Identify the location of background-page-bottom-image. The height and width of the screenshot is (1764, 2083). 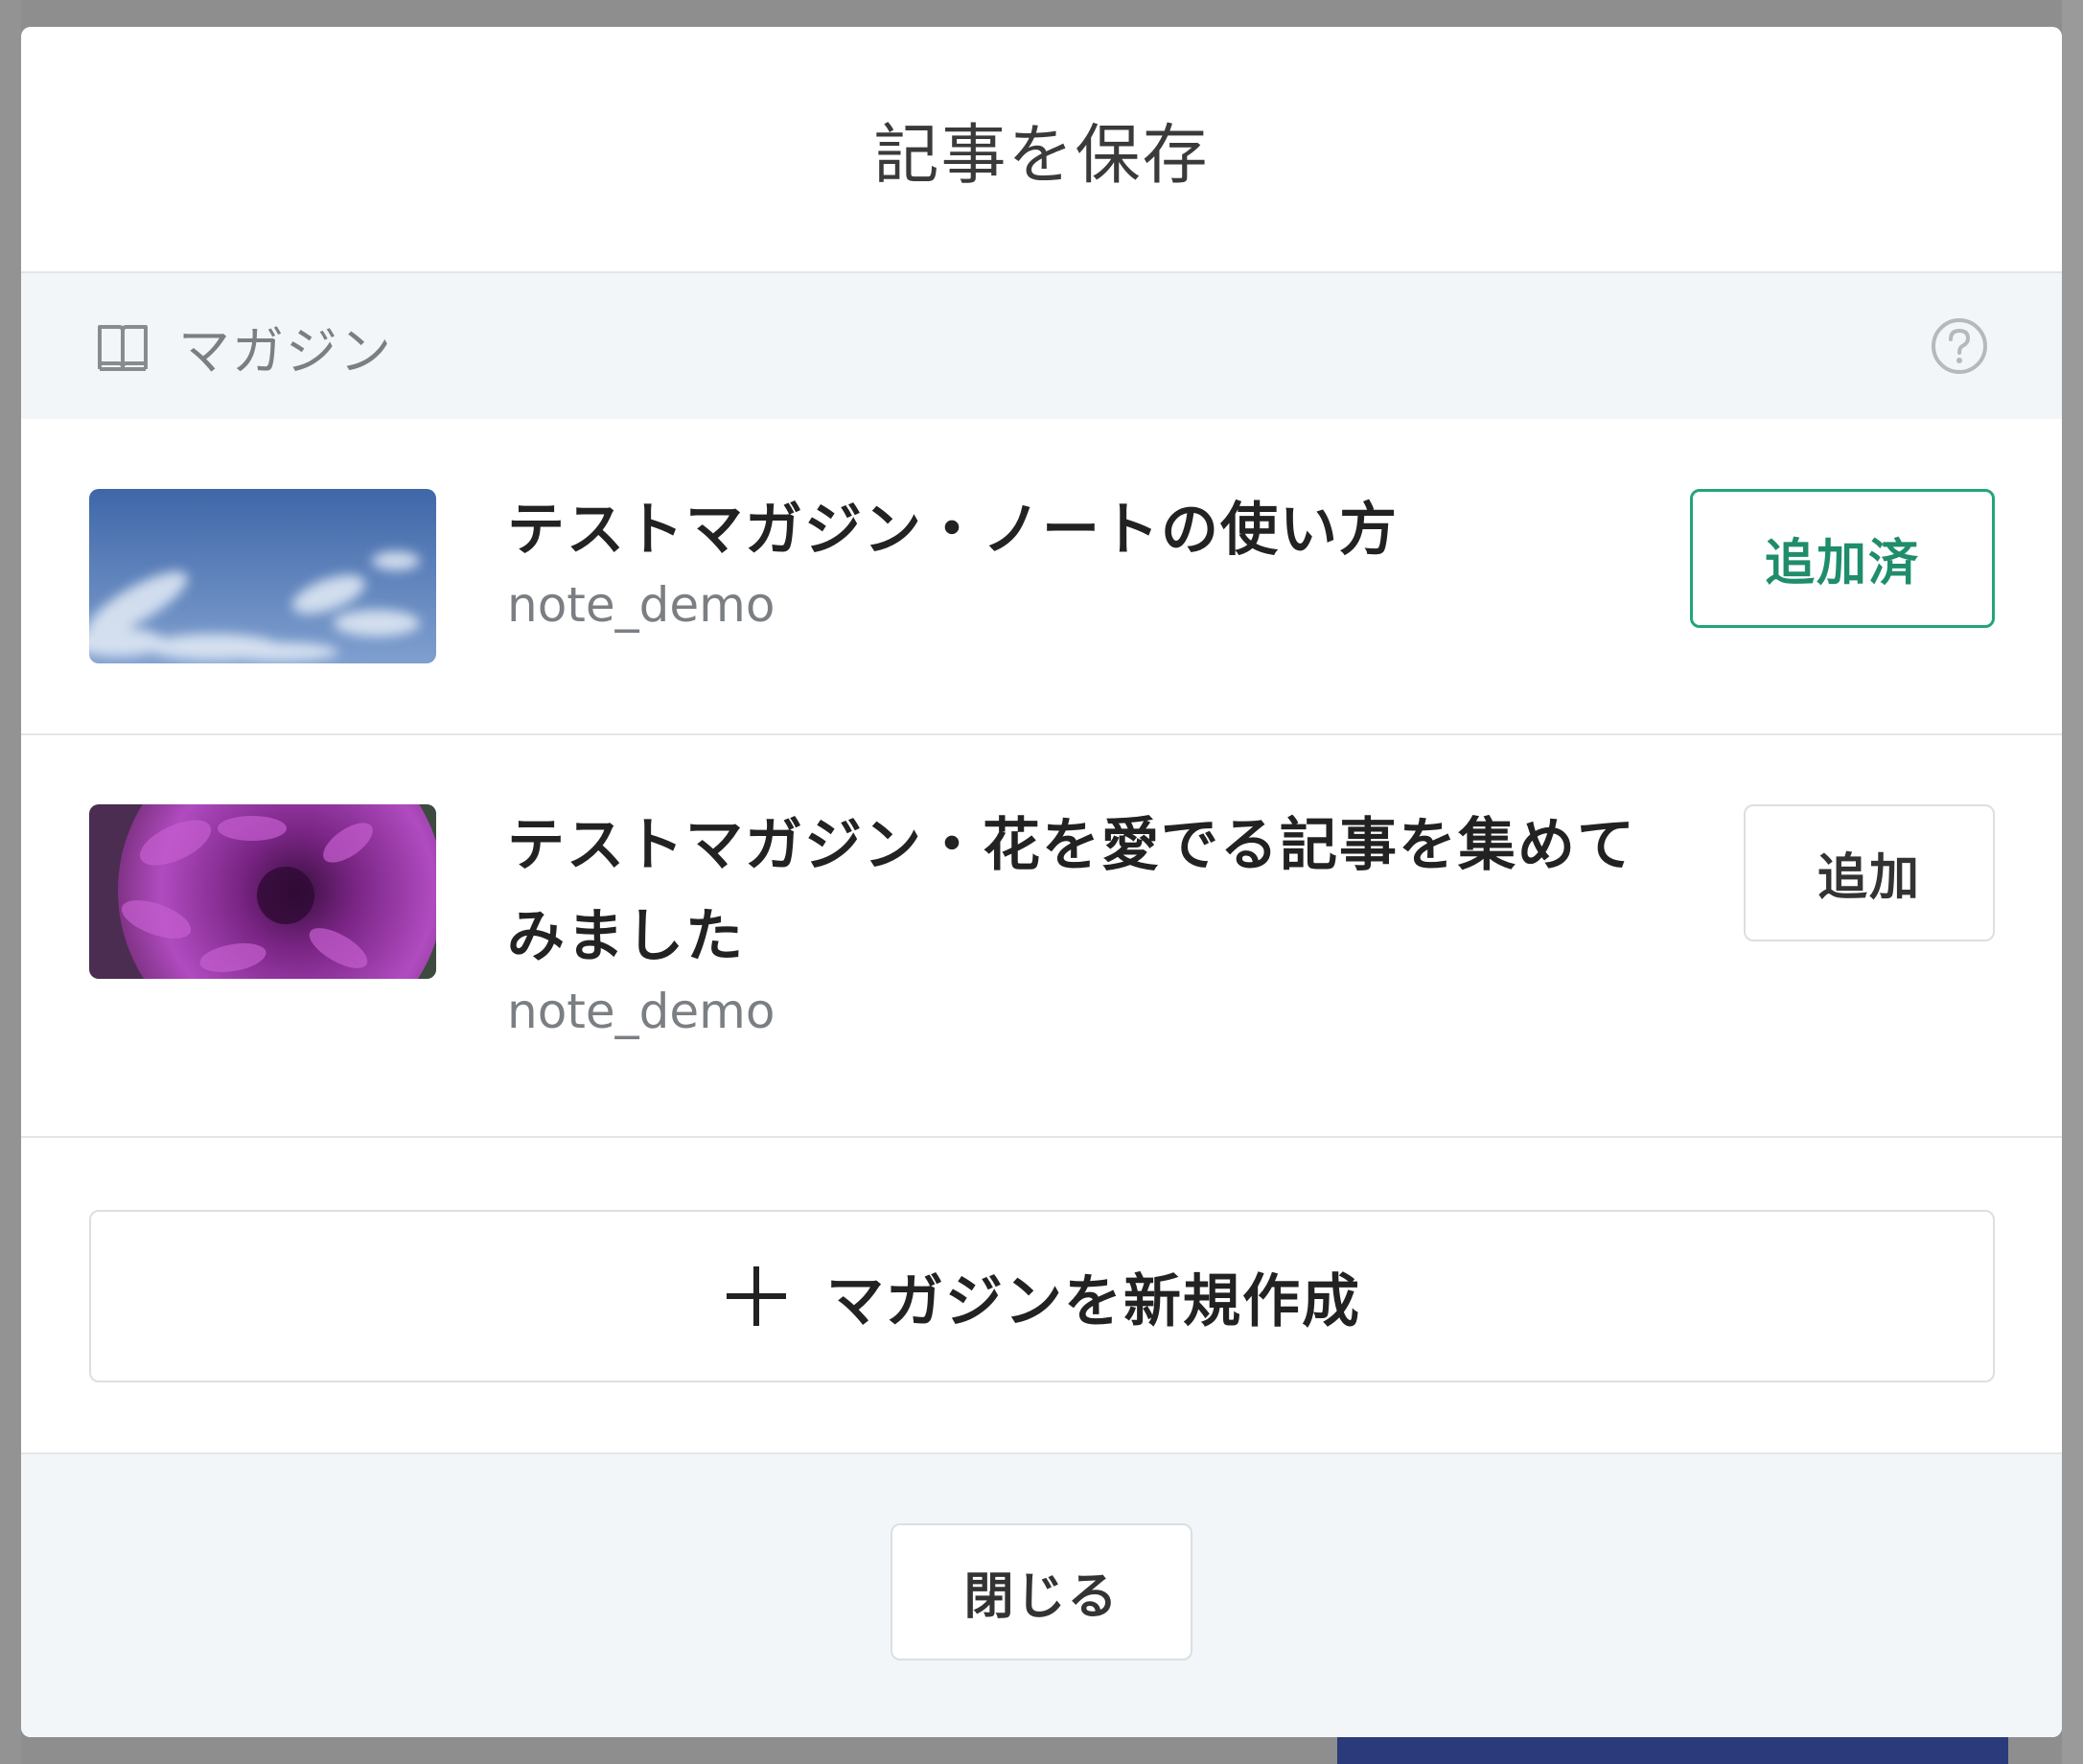
(1673, 1749).